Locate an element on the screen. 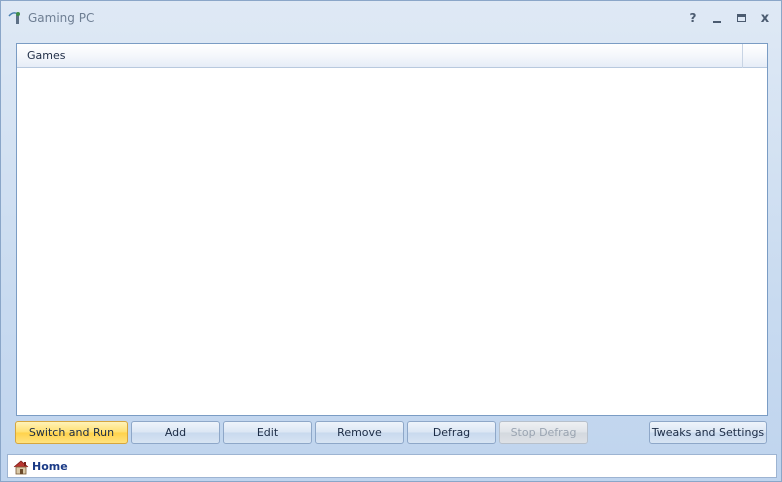 The width and height of the screenshot is (782, 482). stop-defrag-button: Stop Defrag is located at coordinates (543, 432).